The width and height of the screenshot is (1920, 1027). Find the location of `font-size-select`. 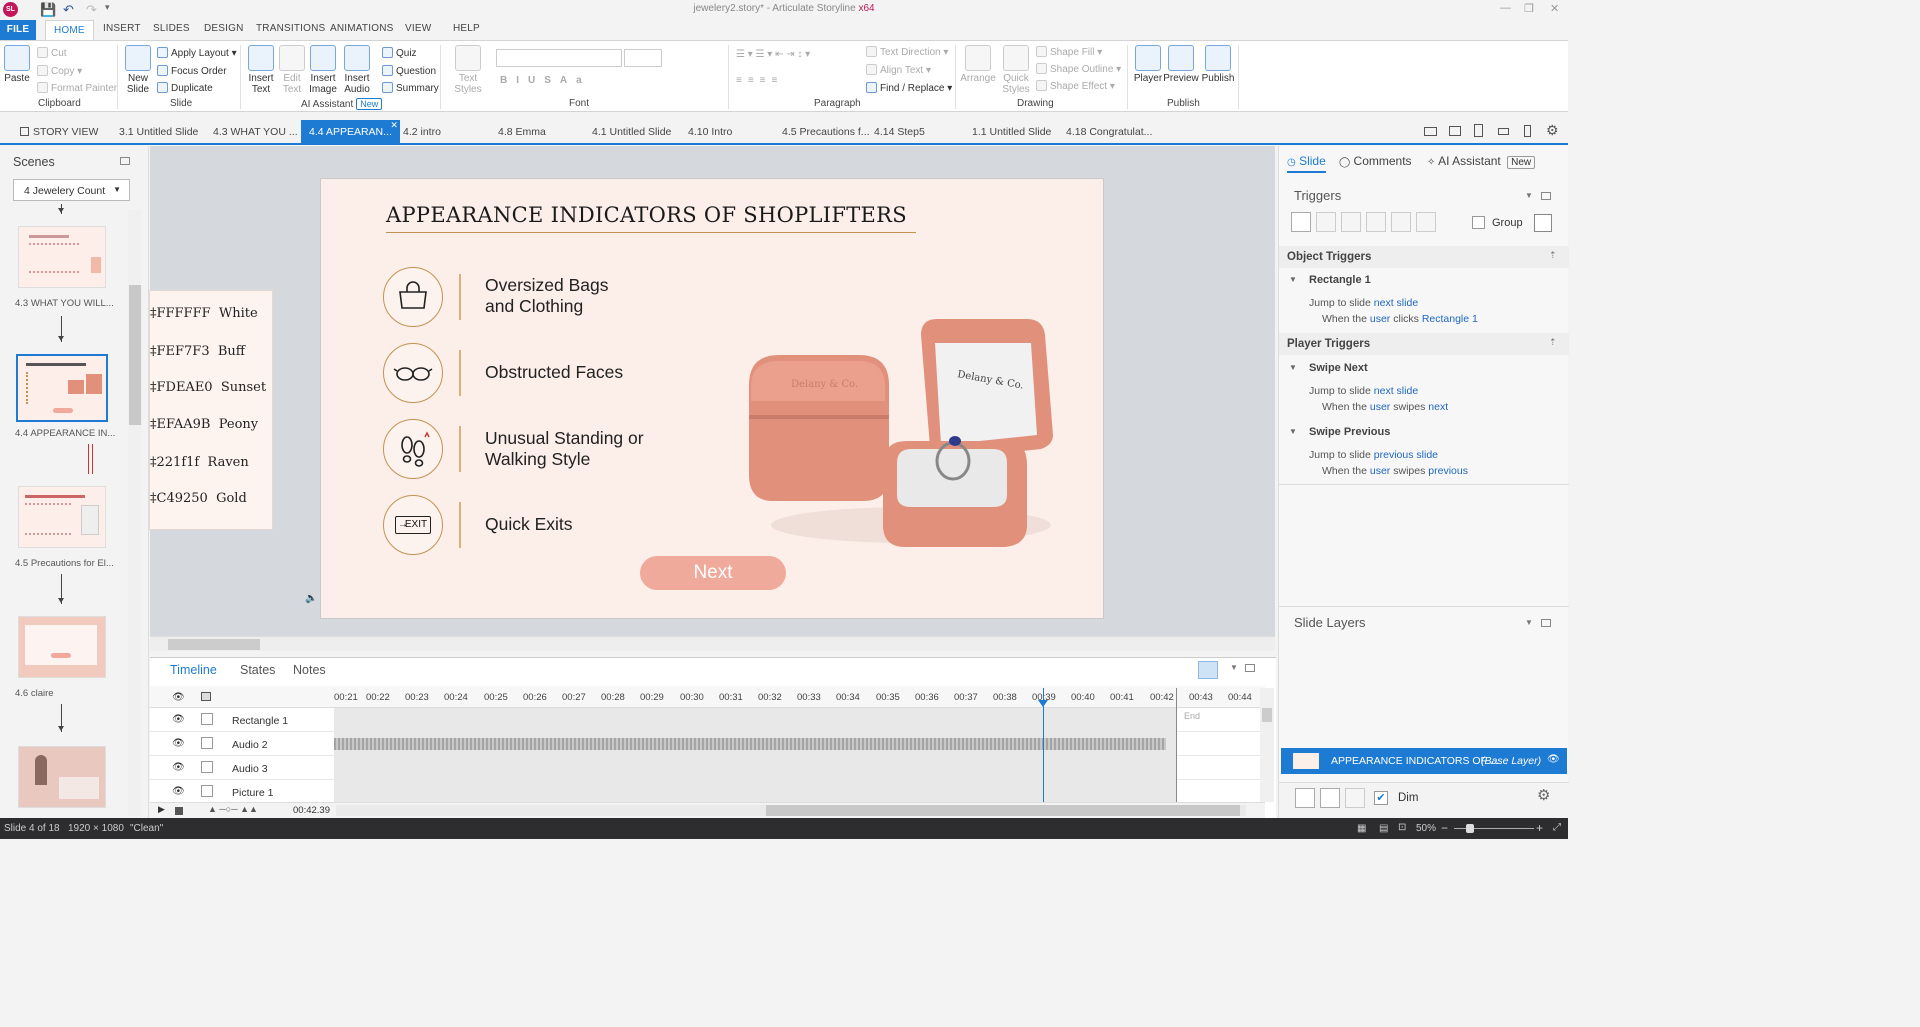

font-size-select is located at coordinates (643, 58).